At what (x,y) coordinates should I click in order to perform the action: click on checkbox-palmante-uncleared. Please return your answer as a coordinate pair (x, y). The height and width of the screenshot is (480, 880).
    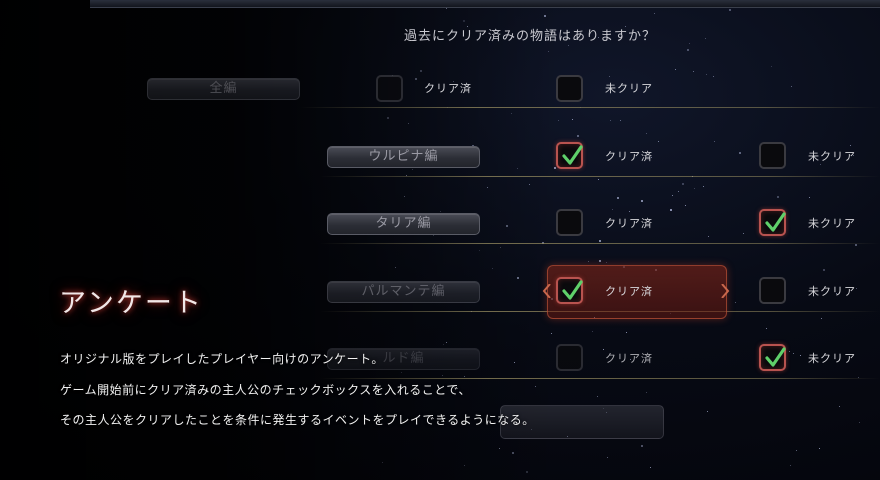
    Looking at the image, I should click on (772, 290).